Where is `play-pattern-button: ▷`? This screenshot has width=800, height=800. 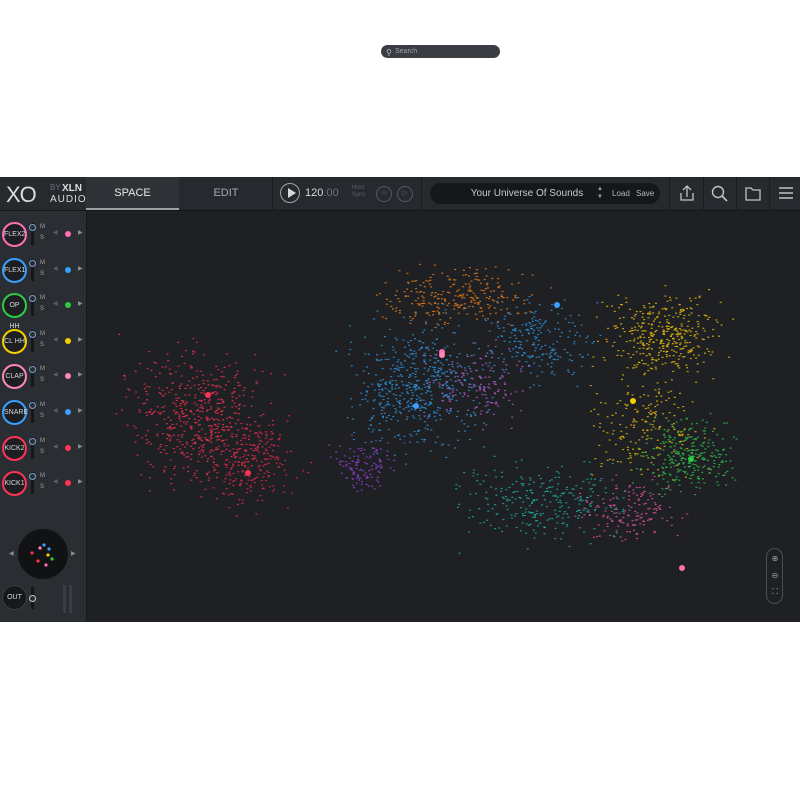
play-pattern-button: ▷ is located at coordinates (405, 194).